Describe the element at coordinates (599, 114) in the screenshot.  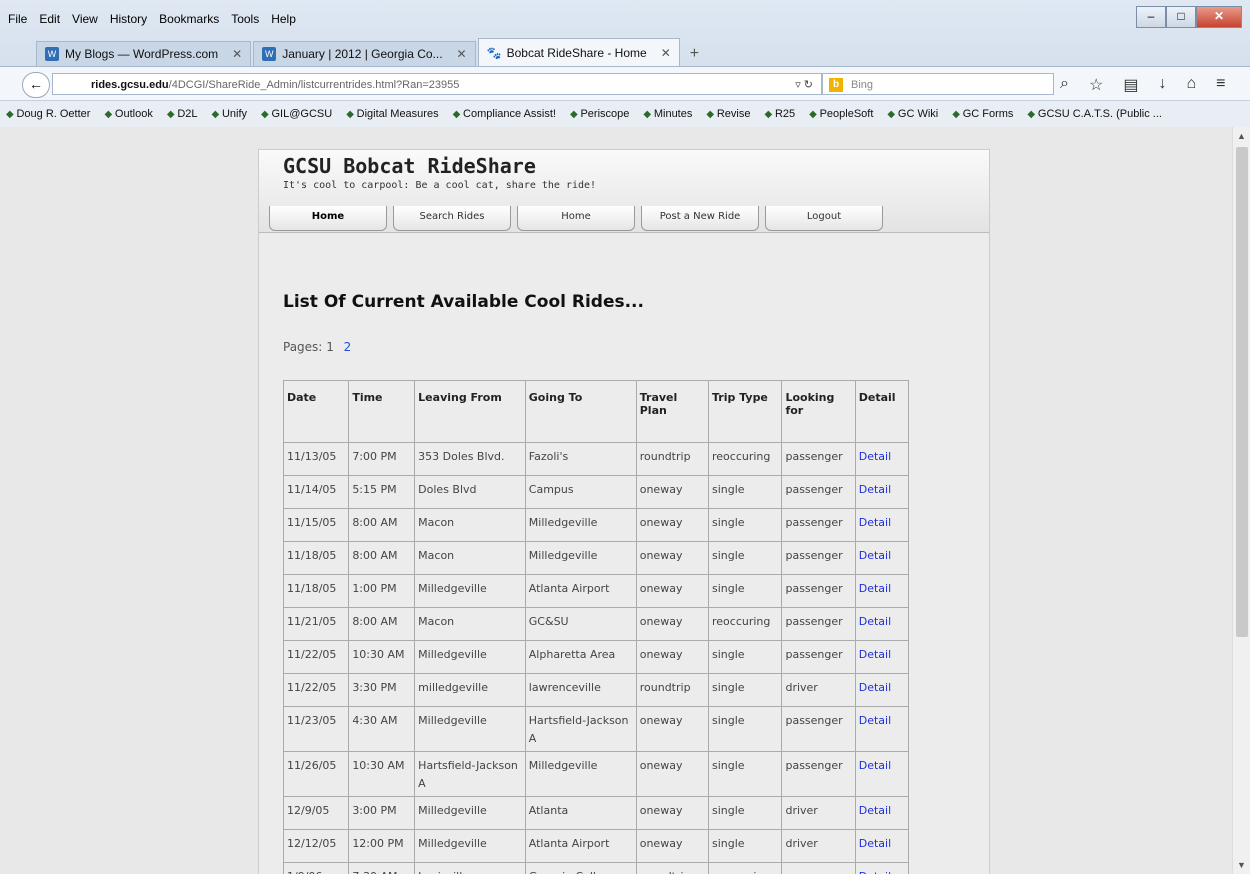
I see `bookmark-item: ◆ Periscope` at that location.